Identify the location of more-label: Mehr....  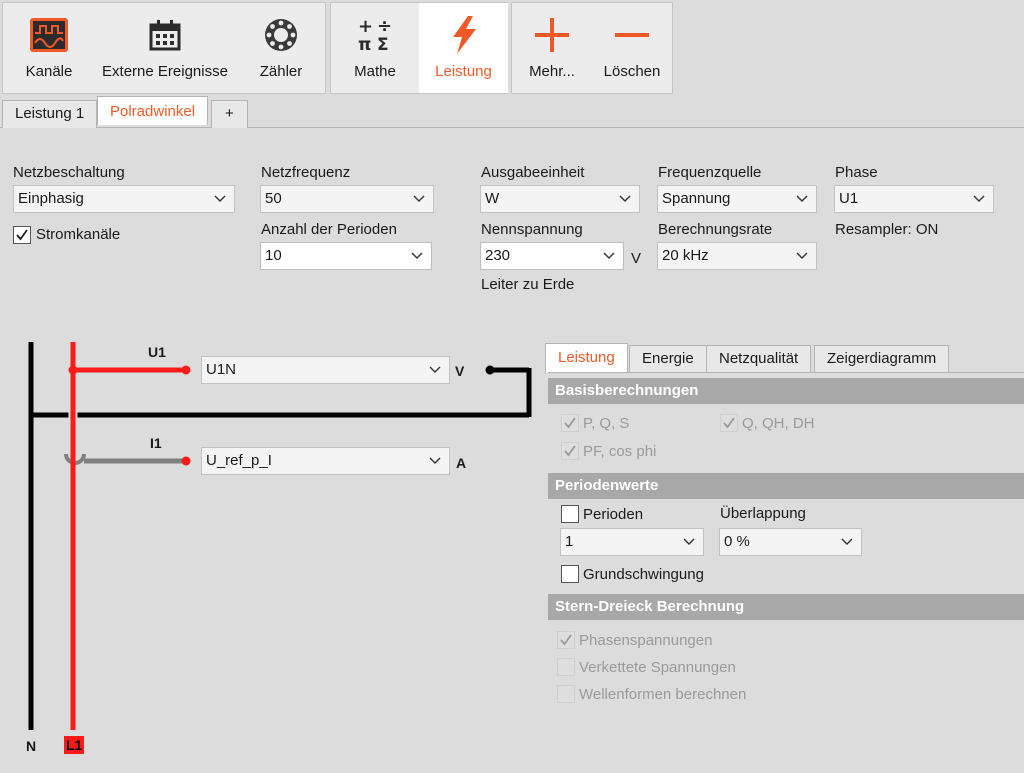
(552, 71).